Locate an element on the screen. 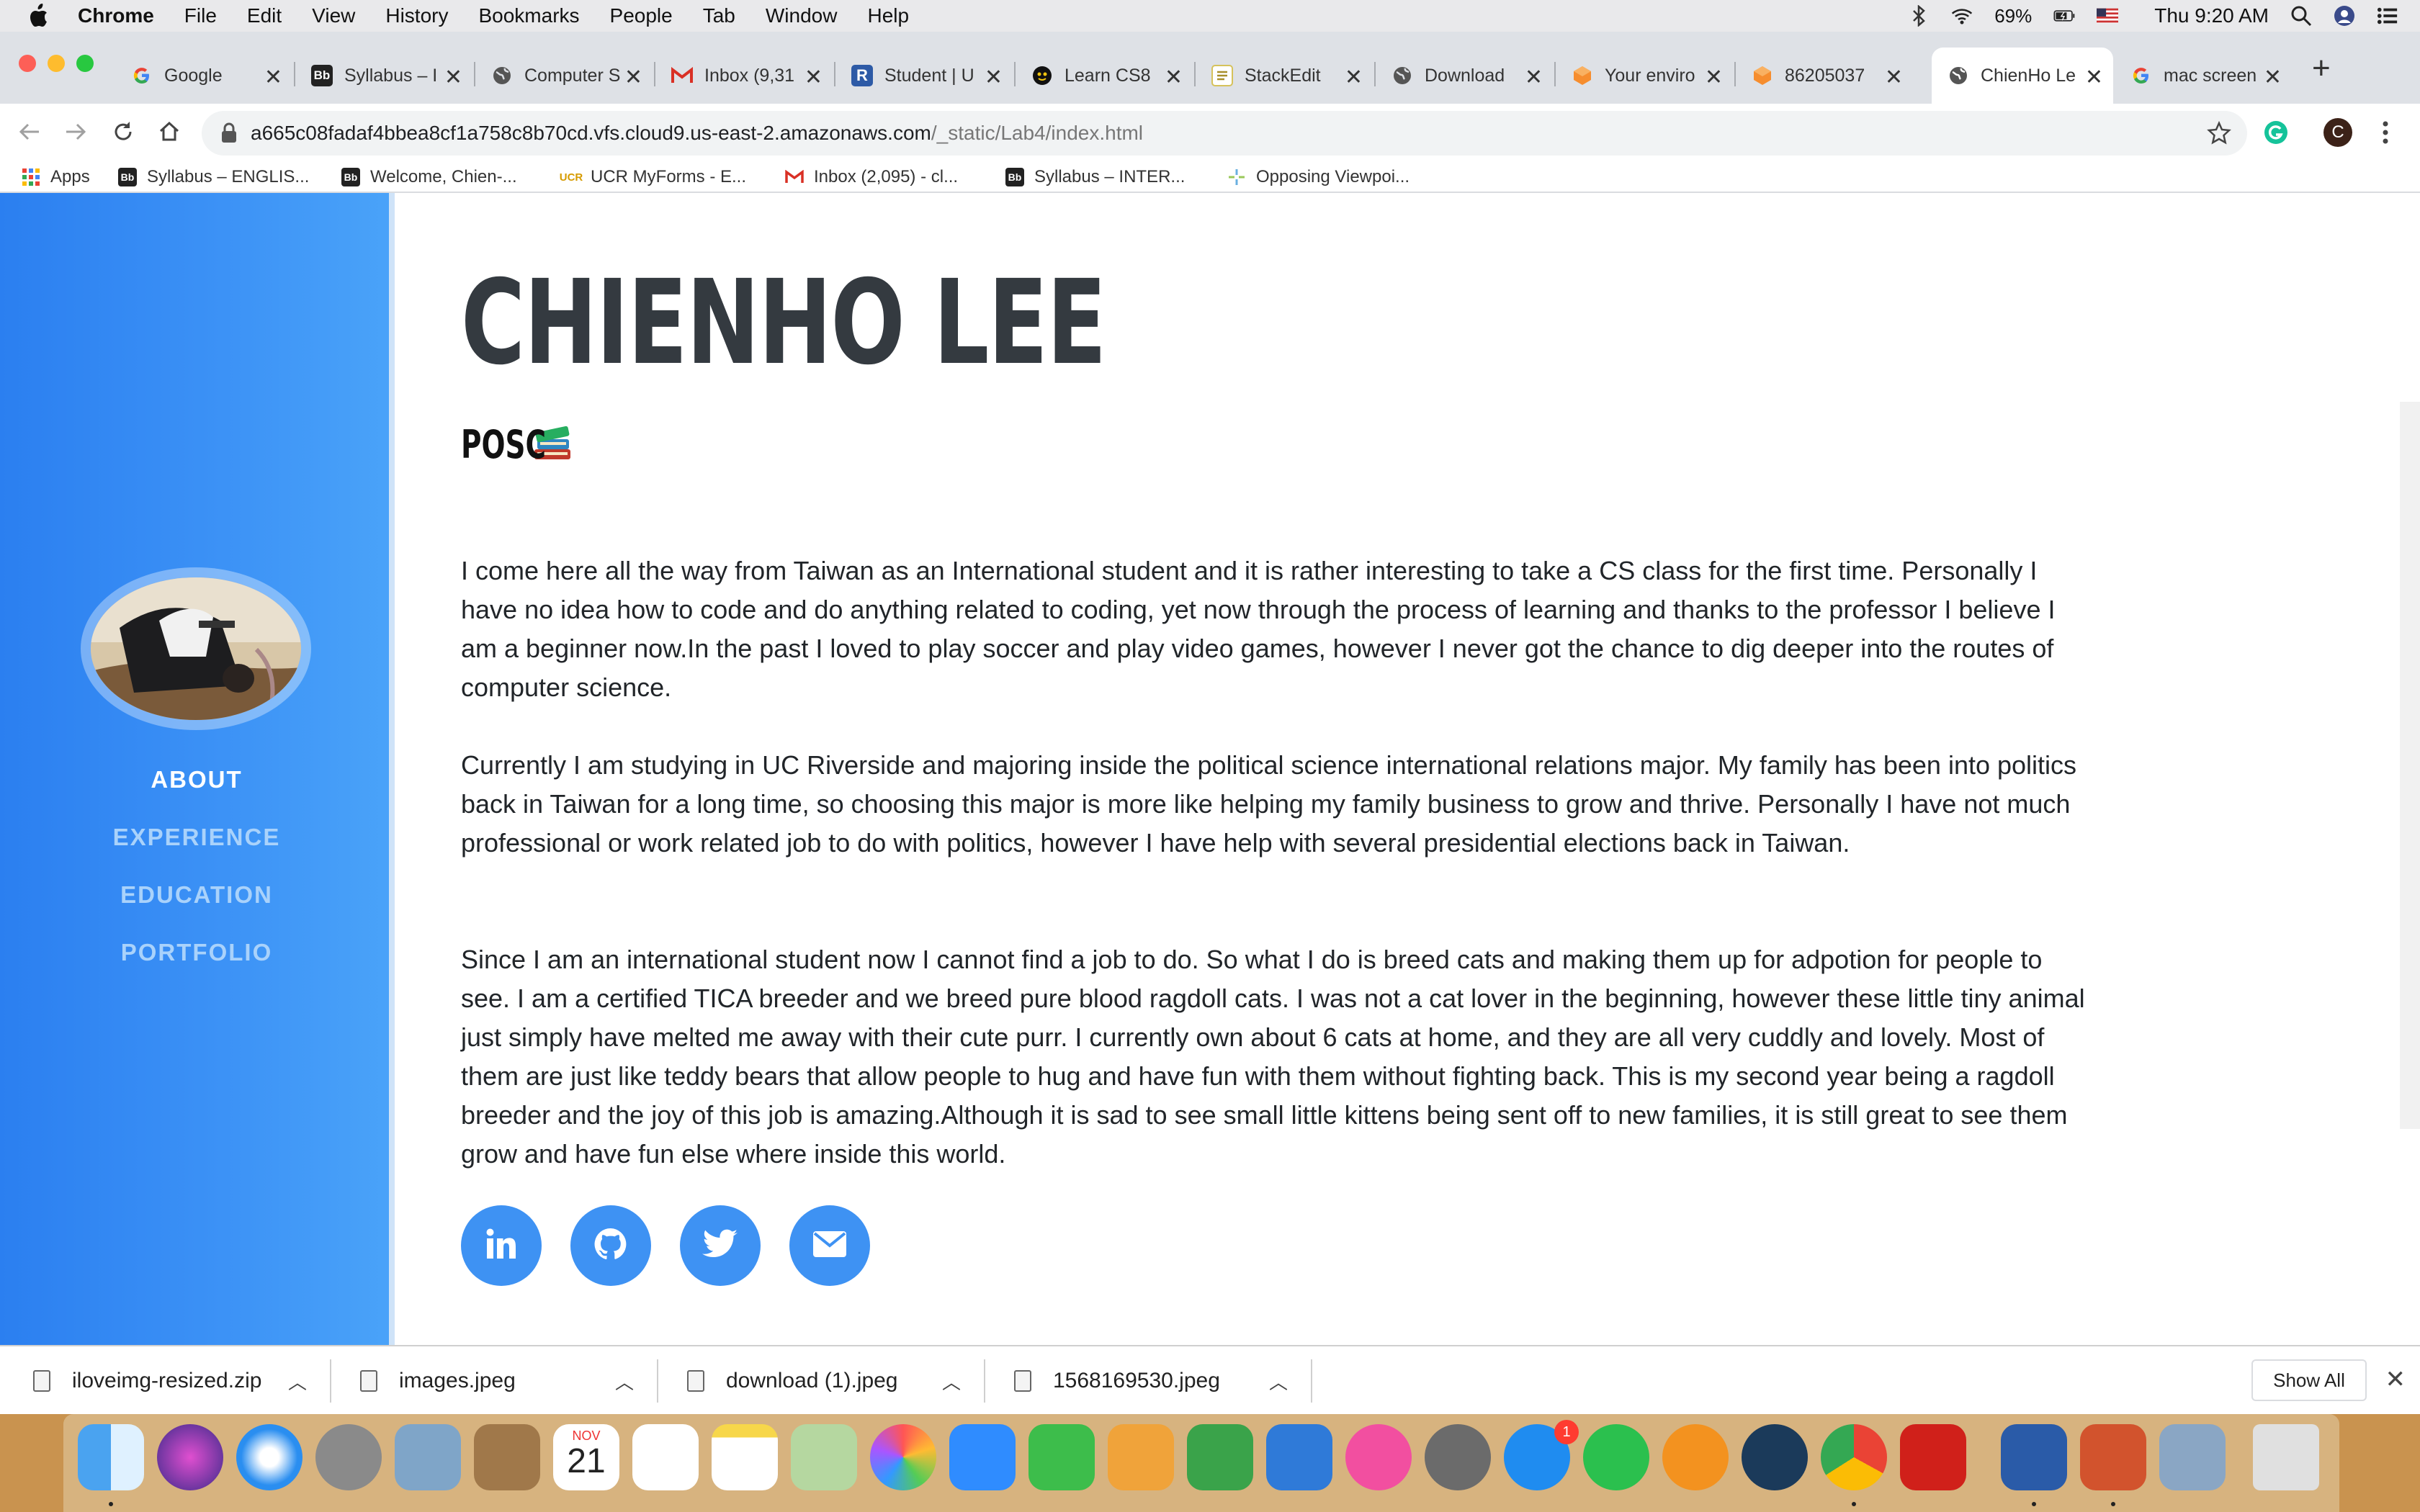 The height and width of the screenshot is (1512, 2420). menu-help: Help is located at coordinates (888, 15).